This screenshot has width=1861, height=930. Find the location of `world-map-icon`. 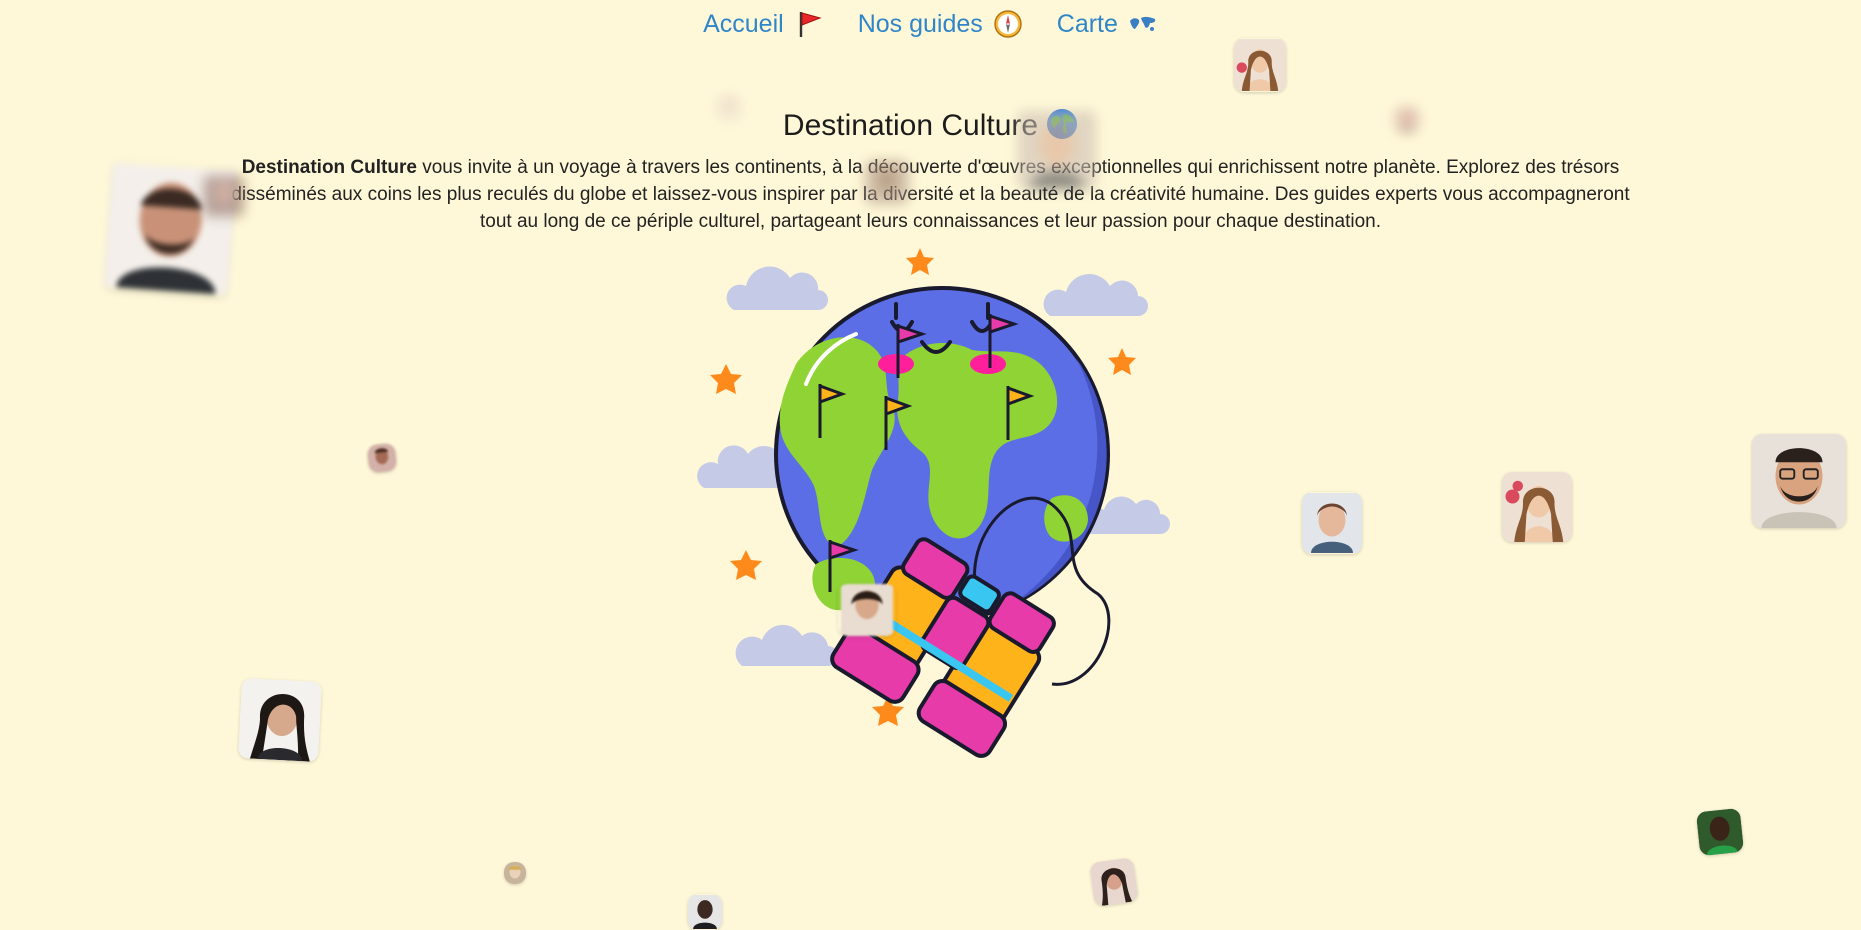

world-map-icon is located at coordinates (1142, 23).